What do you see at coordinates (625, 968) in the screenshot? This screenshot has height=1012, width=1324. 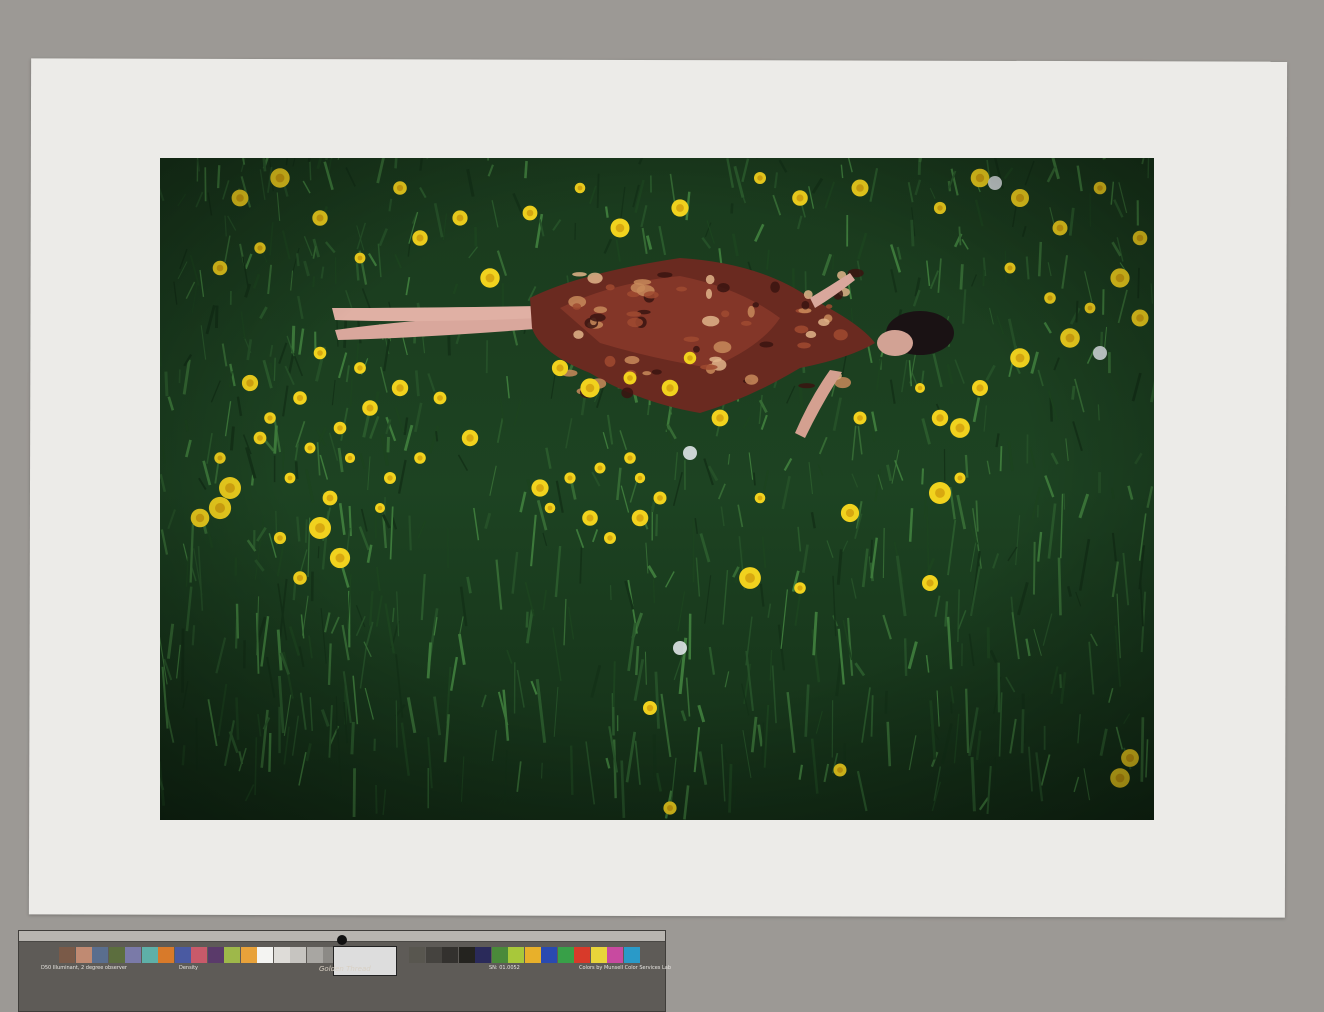 I see `target-label-munsell: Colors by Munsell Color Services Lab` at bounding box center [625, 968].